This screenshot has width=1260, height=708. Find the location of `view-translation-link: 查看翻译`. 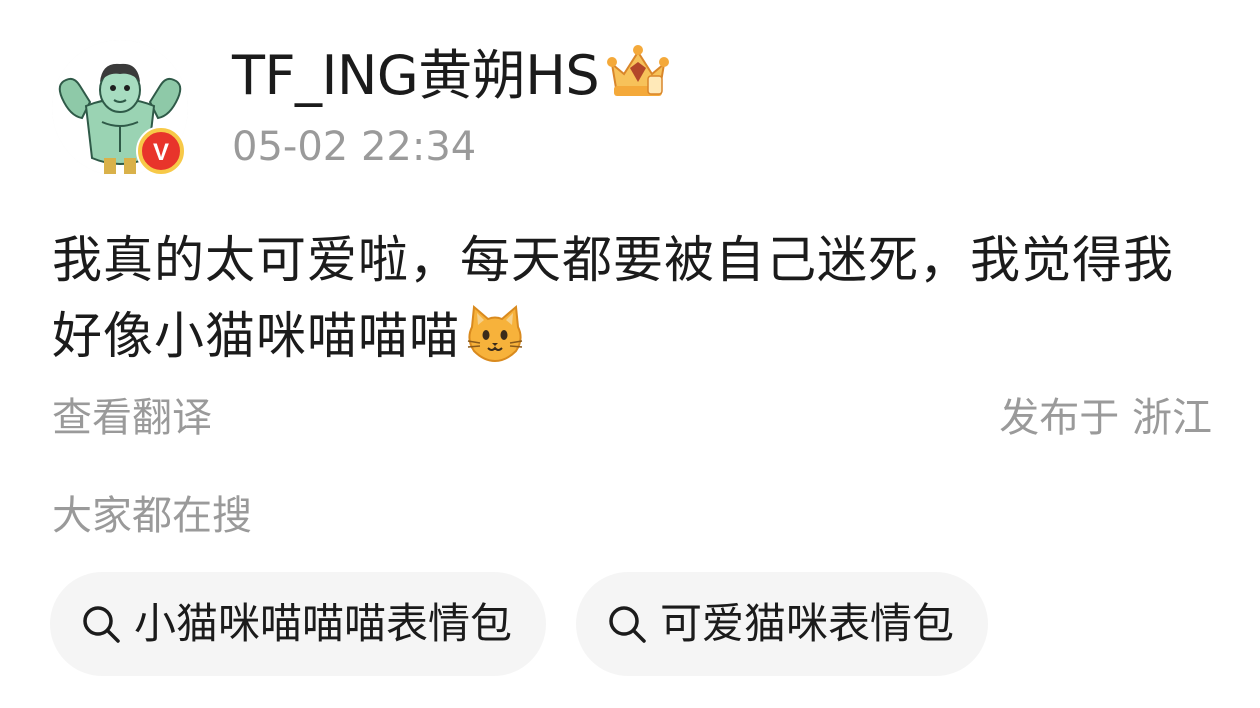

view-translation-link: 查看翻译 is located at coordinates (132, 418).